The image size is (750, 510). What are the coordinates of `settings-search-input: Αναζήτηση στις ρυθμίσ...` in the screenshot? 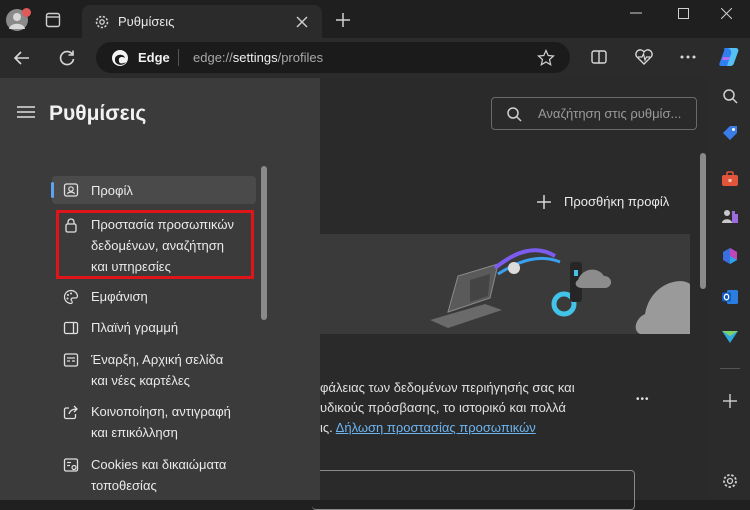 It's located at (594, 113).